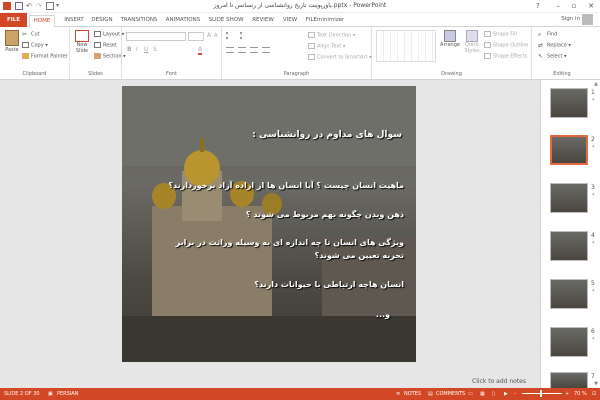  Describe the element at coordinates (593, 101) in the screenshot. I see `thumbnail-star-1: *` at that location.